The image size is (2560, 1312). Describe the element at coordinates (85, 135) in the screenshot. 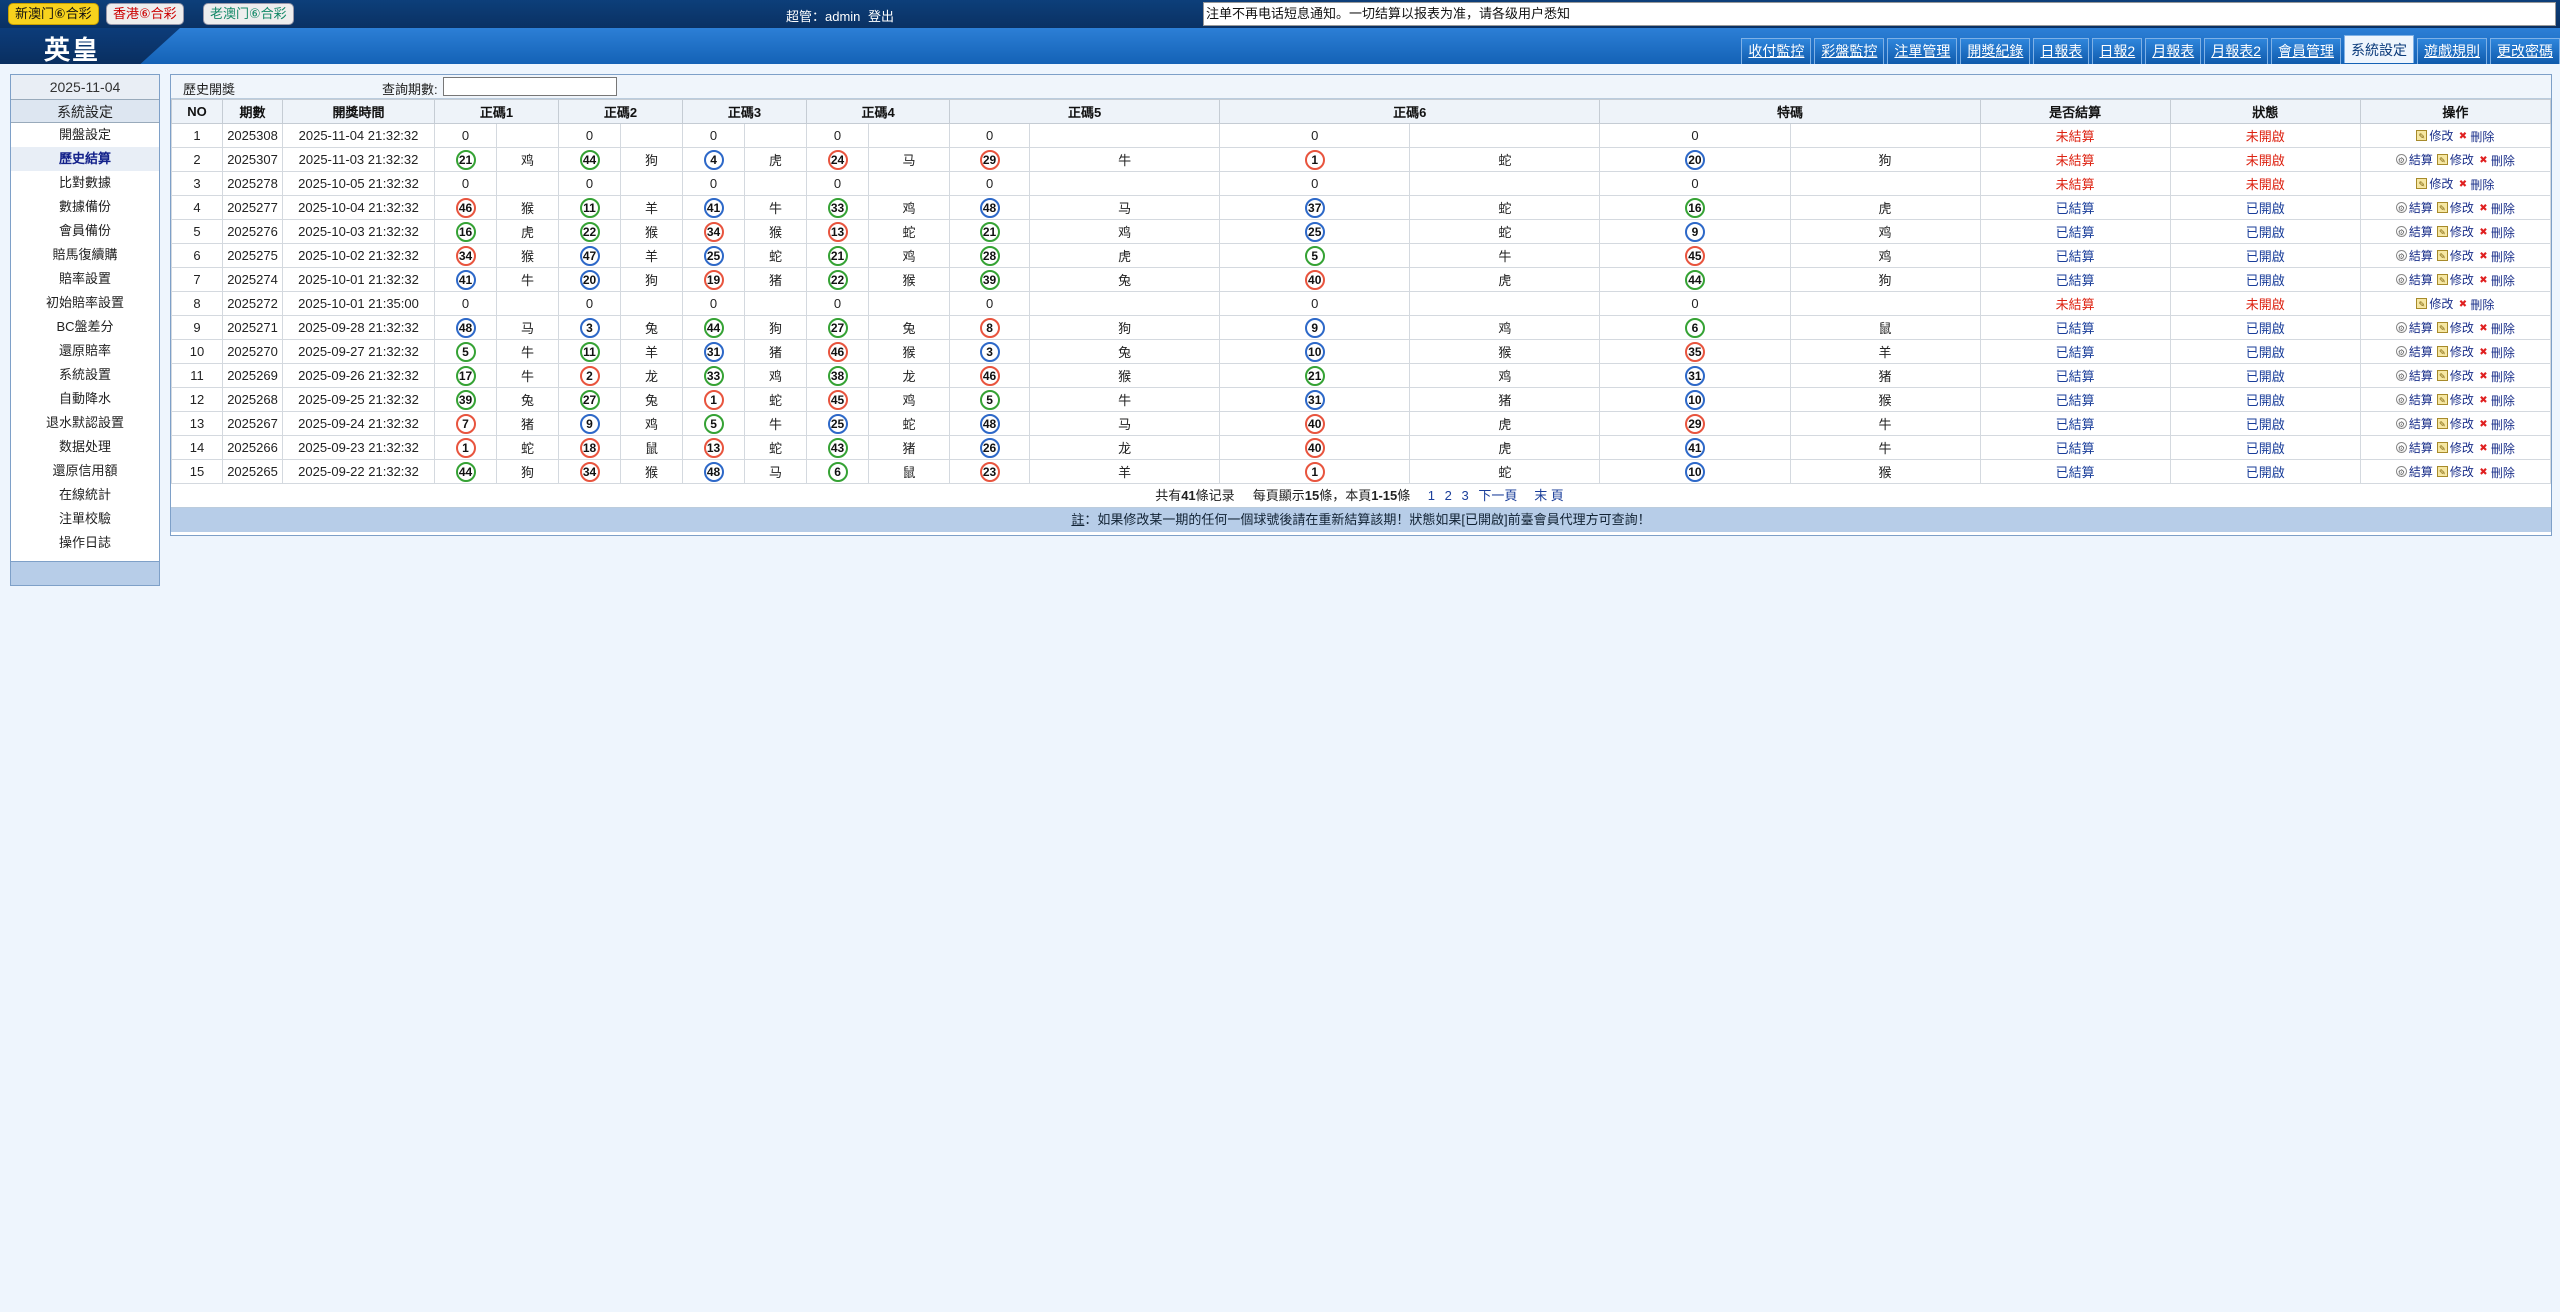

I see `sidebar-item-0: 開盤設定` at that location.